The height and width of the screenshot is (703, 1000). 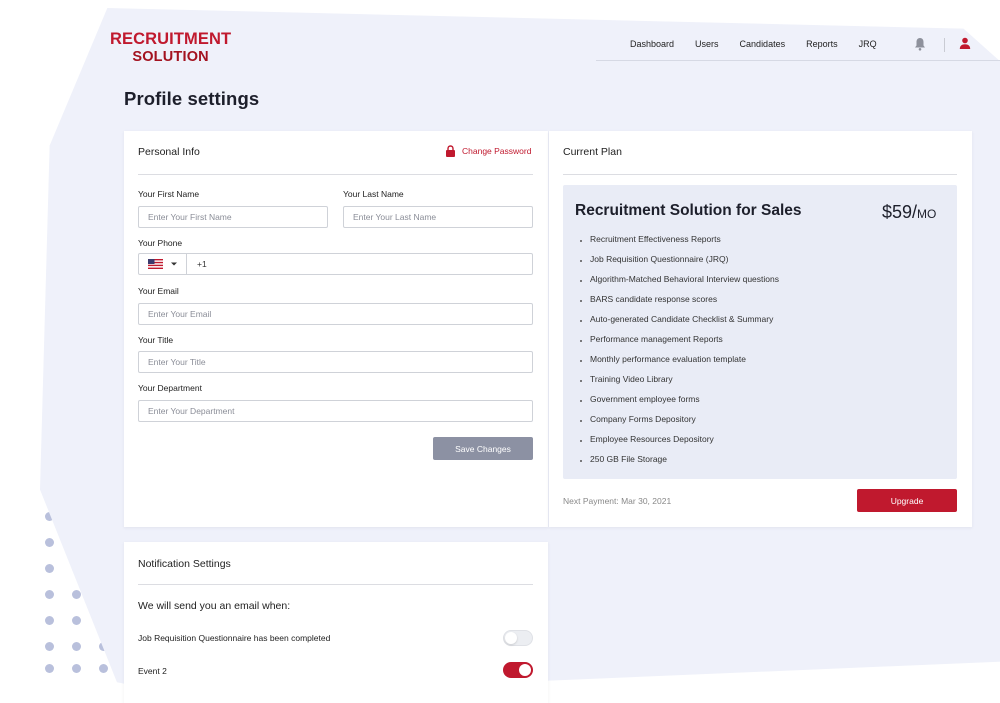 I want to click on next-payment-text: Next Payment: Mar 30, 2021, so click(x=617, y=501).